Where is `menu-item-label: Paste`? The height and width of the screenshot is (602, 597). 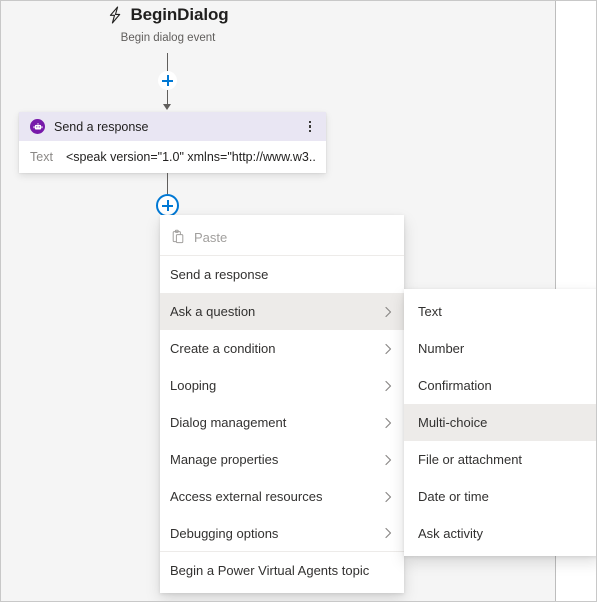 menu-item-label: Paste is located at coordinates (211, 237).